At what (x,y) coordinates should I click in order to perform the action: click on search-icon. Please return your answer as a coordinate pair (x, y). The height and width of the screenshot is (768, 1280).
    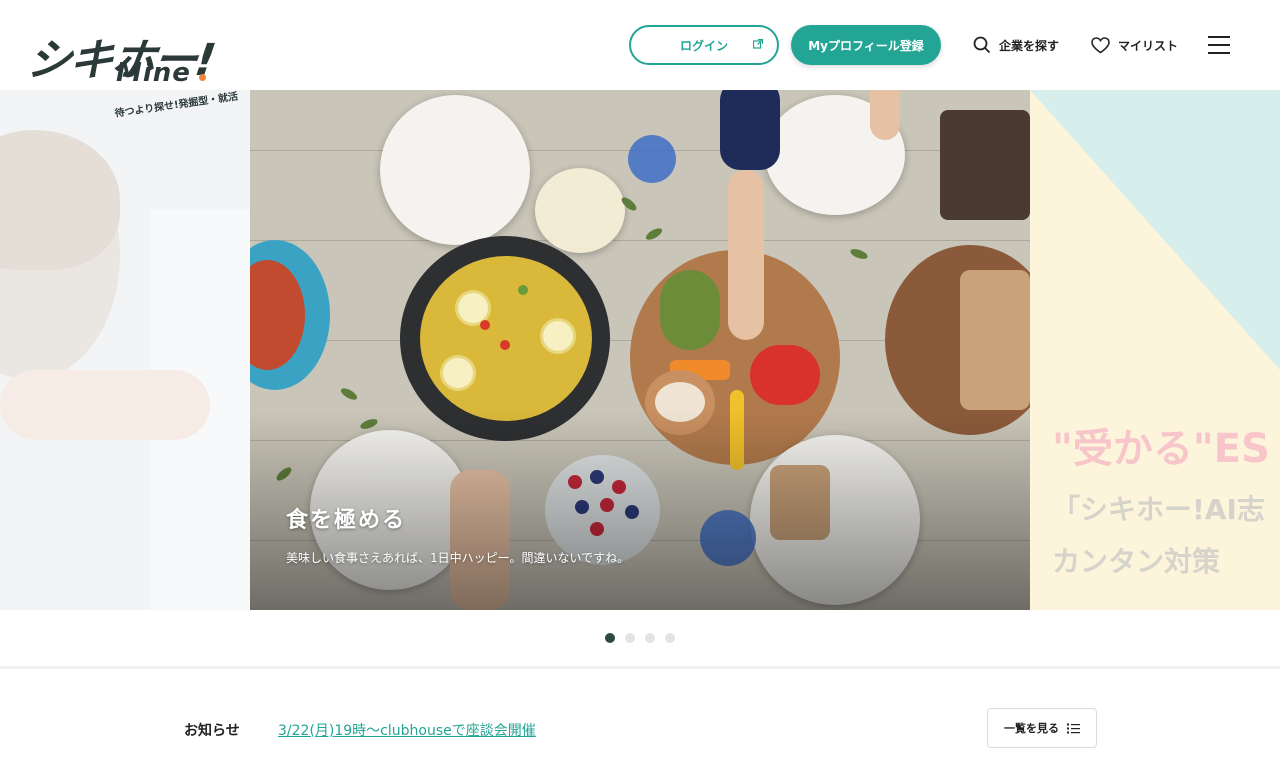
    Looking at the image, I should click on (982, 45).